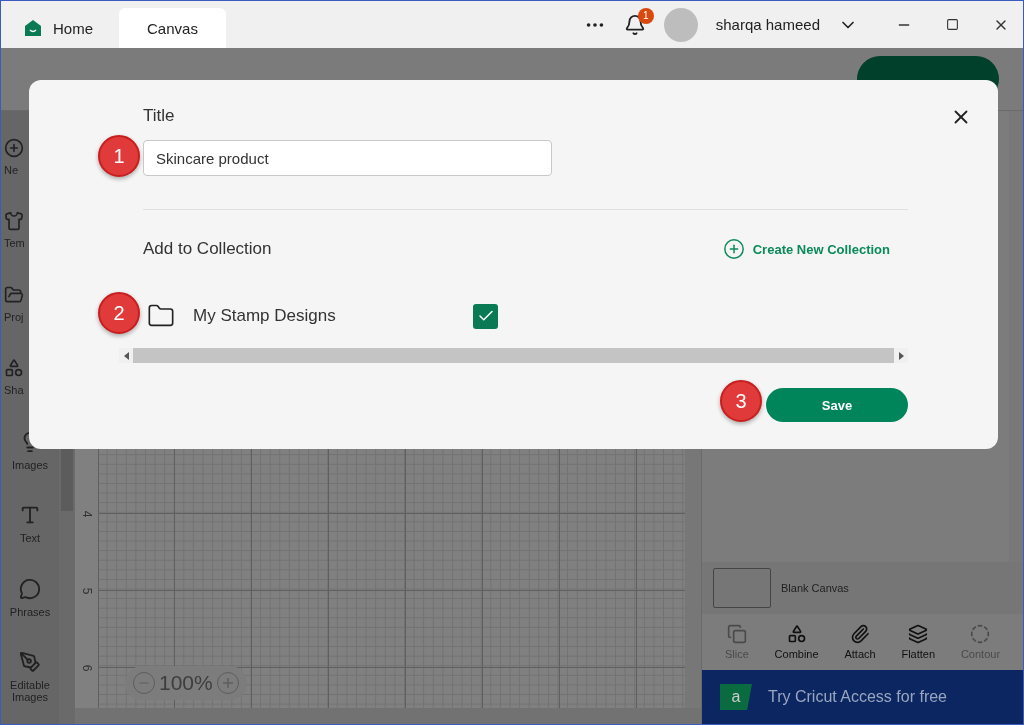 The height and width of the screenshot is (725, 1024). What do you see at coordinates (806, 249) in the screenshot?
I see `create-collection-link: Create New Collection` at bounding box center [806, 249].